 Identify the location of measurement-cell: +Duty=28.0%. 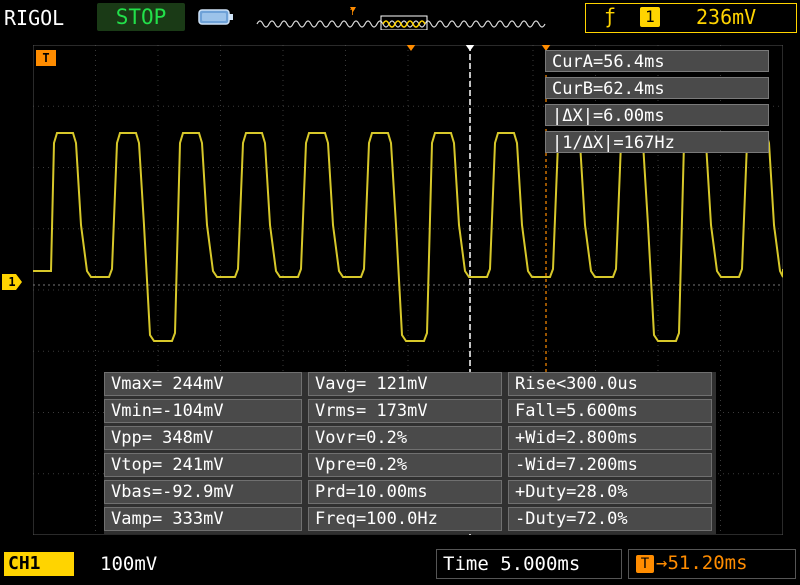
(610, 492).